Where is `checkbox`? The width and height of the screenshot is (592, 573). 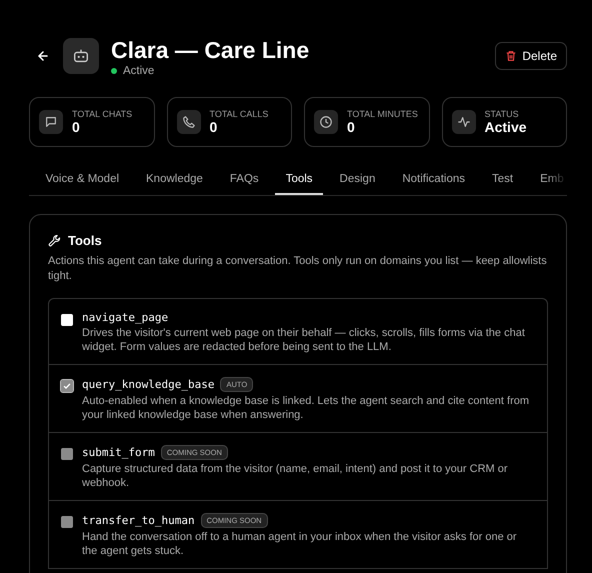
checkbox is located at coordinates (67, 320).